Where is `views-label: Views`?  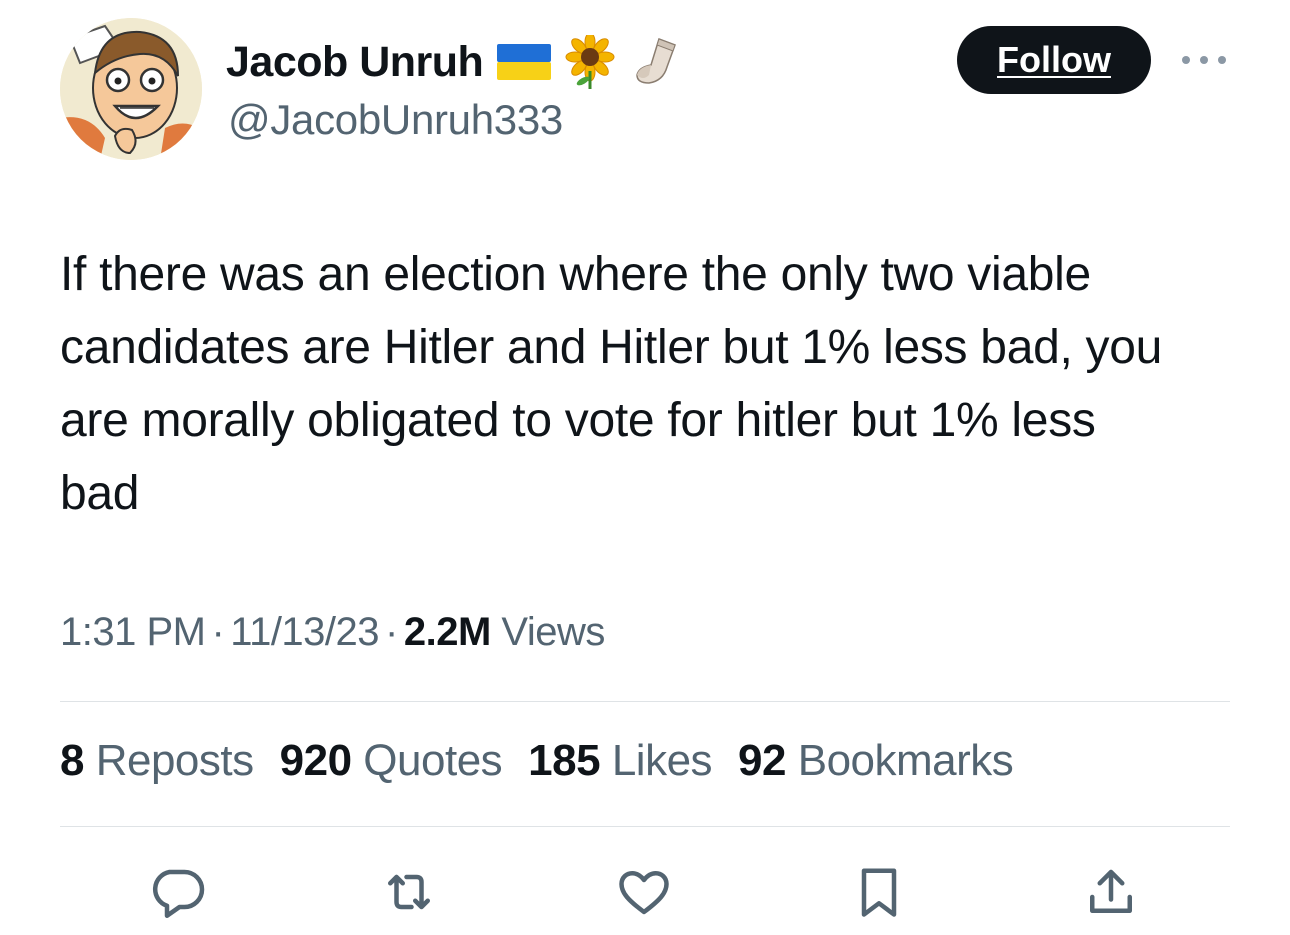
views-label: Views is located at coordinates (553, 632).